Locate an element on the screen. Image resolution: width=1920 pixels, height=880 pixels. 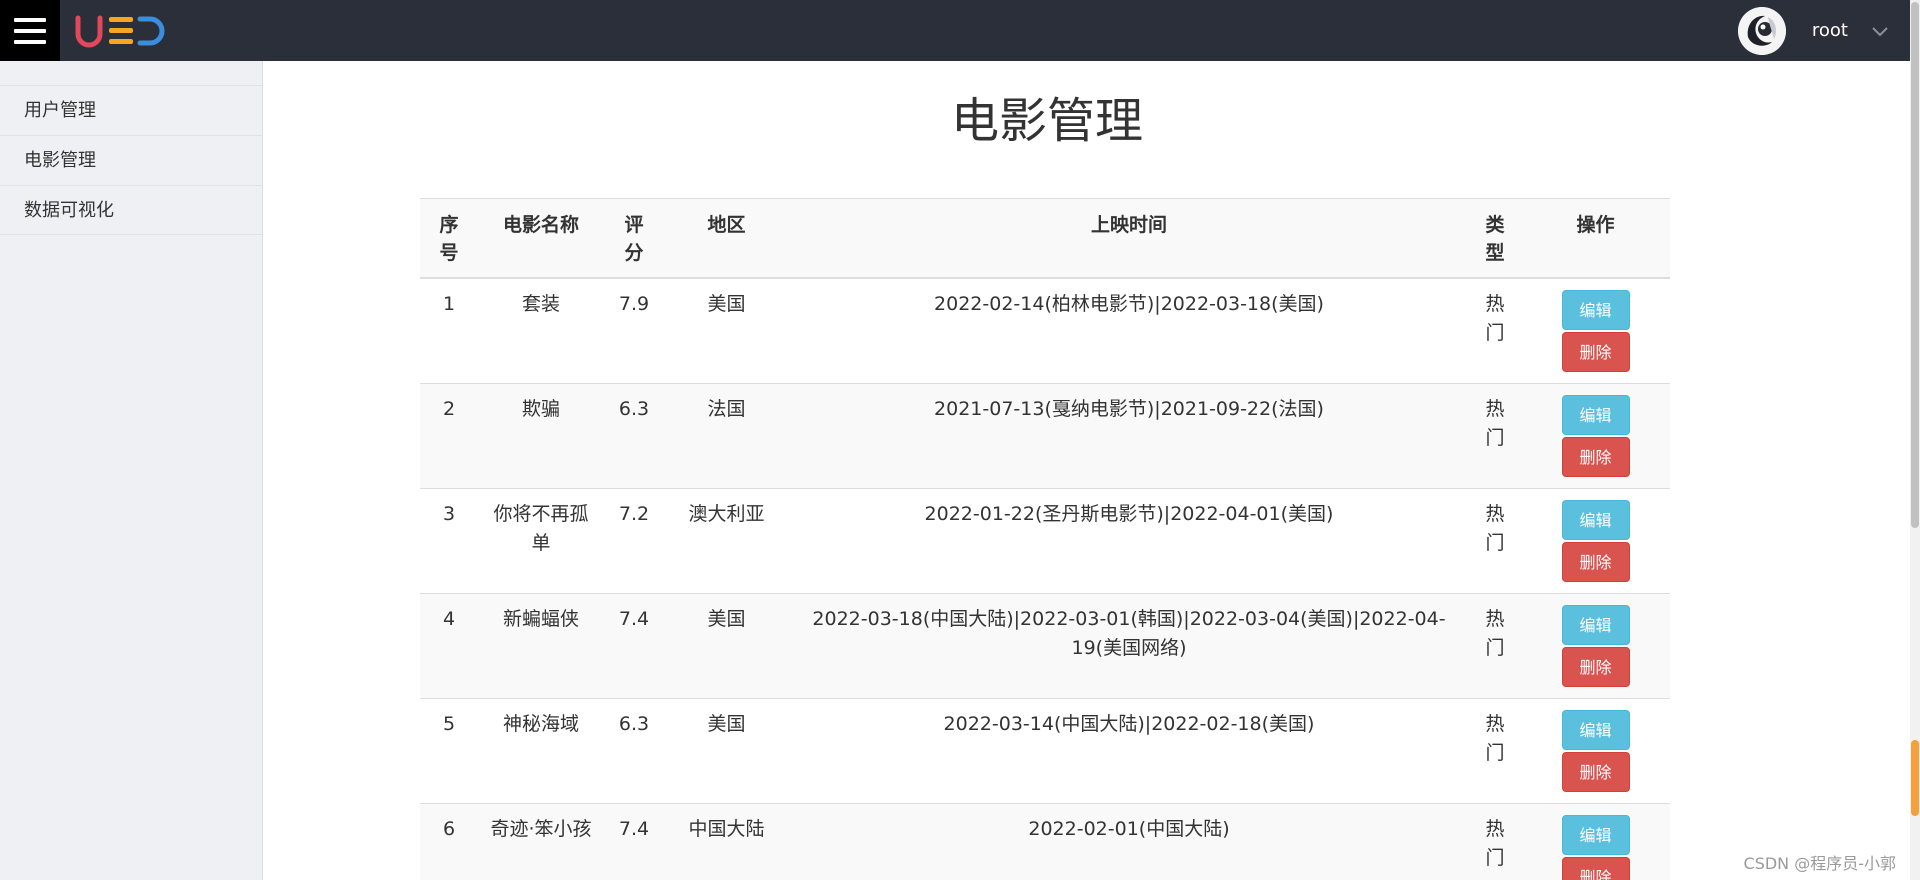
cell-release-date: 2022-01-22(圣丹斯电影节)|2022-04-01(美国) is located at coordinates (1129, 541).